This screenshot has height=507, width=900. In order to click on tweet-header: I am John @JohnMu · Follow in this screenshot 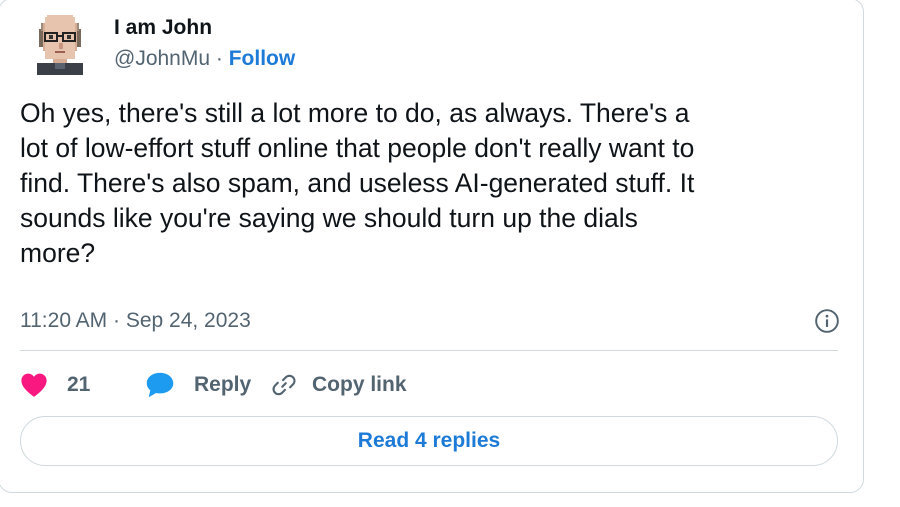, I will do `click(162, 48)`.